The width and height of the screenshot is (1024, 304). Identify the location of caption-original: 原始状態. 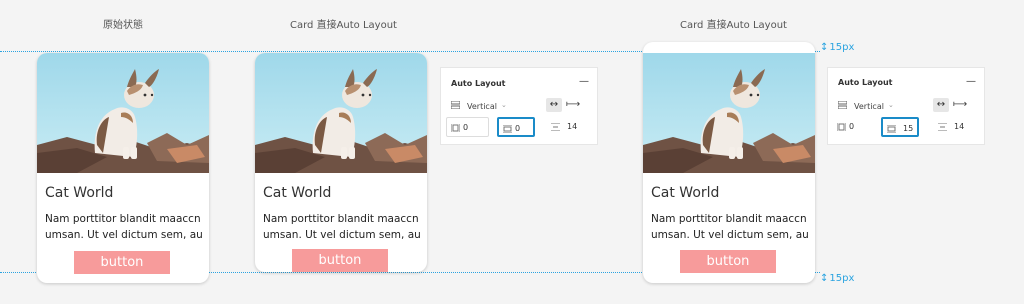
(123, 25).